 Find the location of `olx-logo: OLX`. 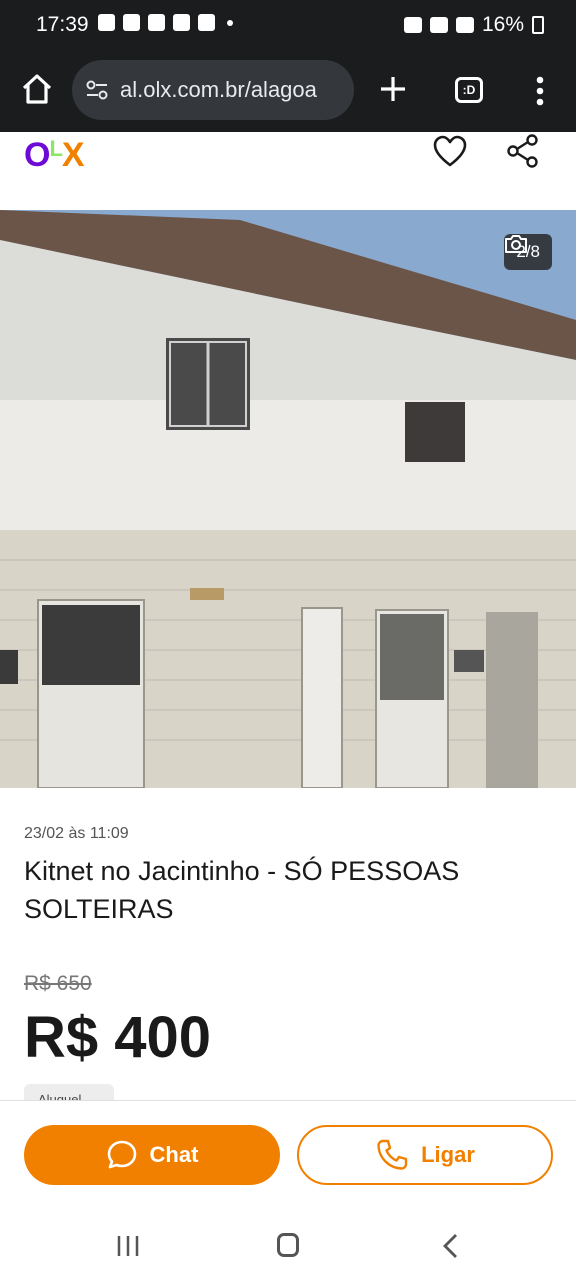

olx-logo: OLX is located at coordinates (54, 155).